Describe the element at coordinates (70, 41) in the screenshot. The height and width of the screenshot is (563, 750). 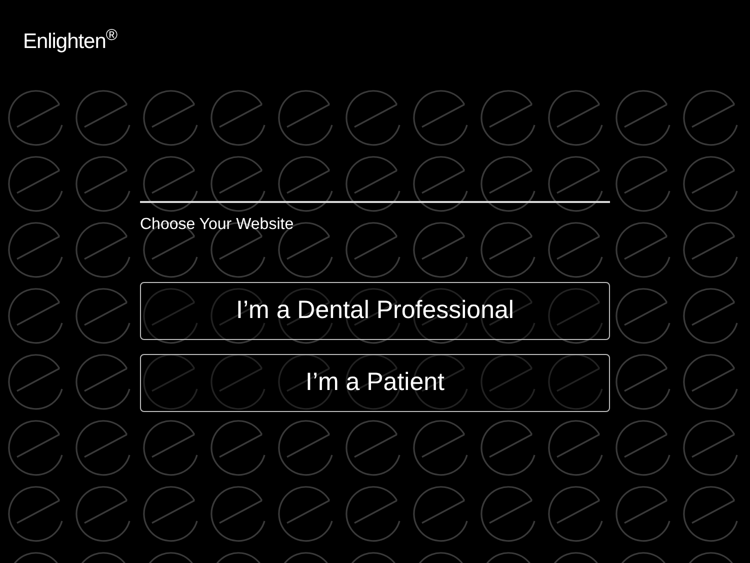
I see `logo: Enlighten$^{®}$` at that location.